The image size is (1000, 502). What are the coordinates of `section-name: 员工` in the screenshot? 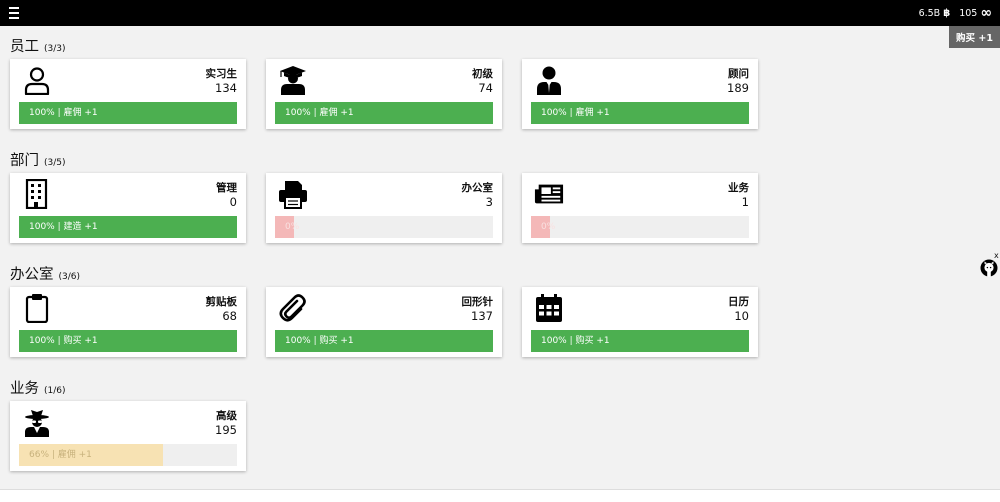 It's located at (24, 47).